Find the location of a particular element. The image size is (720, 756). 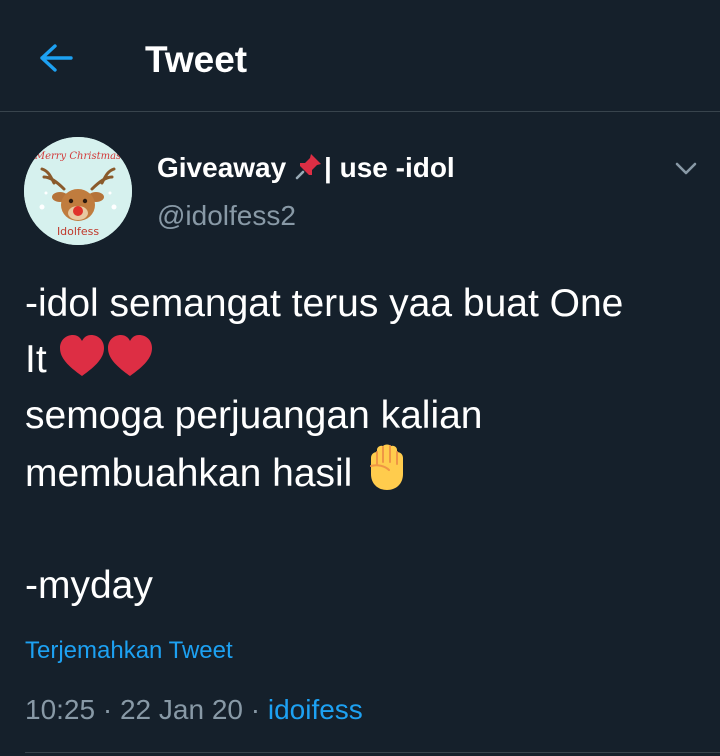

translate-tweet-link: Terjemahkan Tweet is located at coordinates (129, 651).